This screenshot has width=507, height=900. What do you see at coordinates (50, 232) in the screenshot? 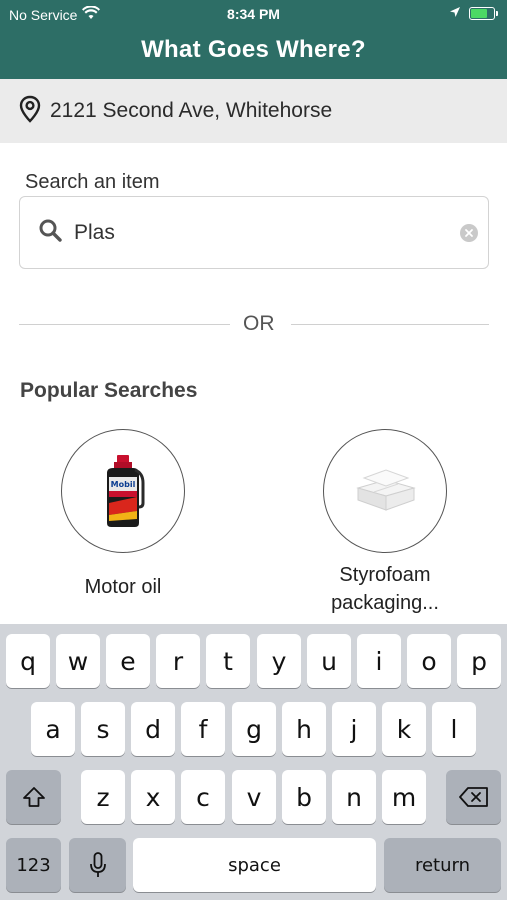
I see `search-icon` at bounding box center [50, 232].